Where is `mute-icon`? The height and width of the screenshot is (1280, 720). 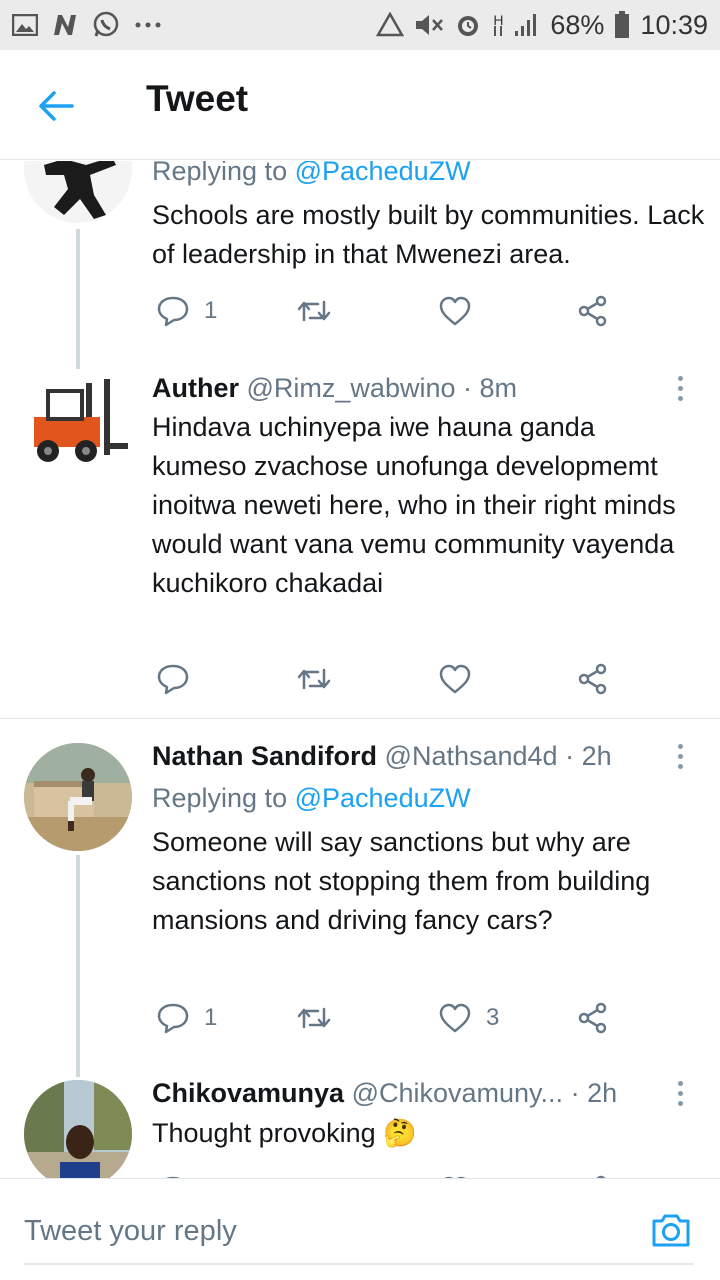 mute-icon is located at coordinates (429, 25).